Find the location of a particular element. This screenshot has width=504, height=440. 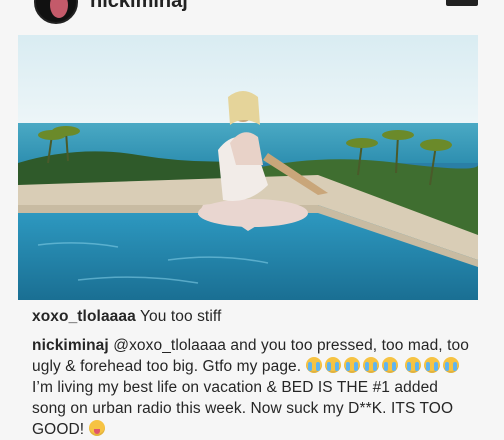

tongue-wink-emoji-icon is located at coordinates (96, 428).